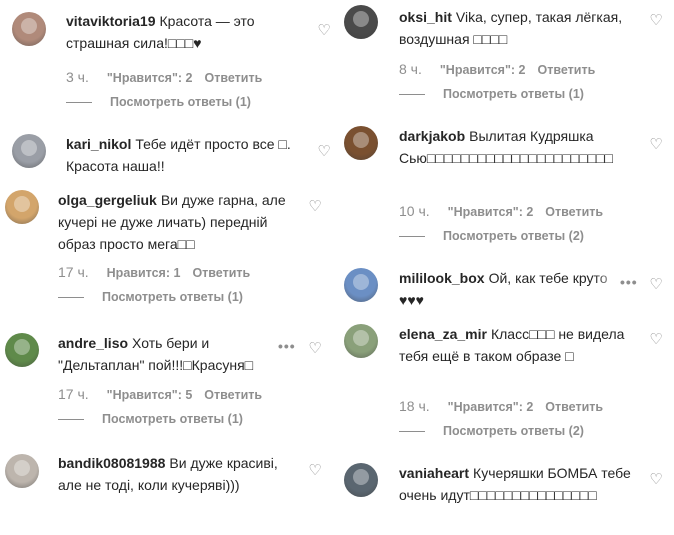 This screenshot has width=674, height=535. I want to click on comment-username: vitaviktoria19, so click(111, 21).